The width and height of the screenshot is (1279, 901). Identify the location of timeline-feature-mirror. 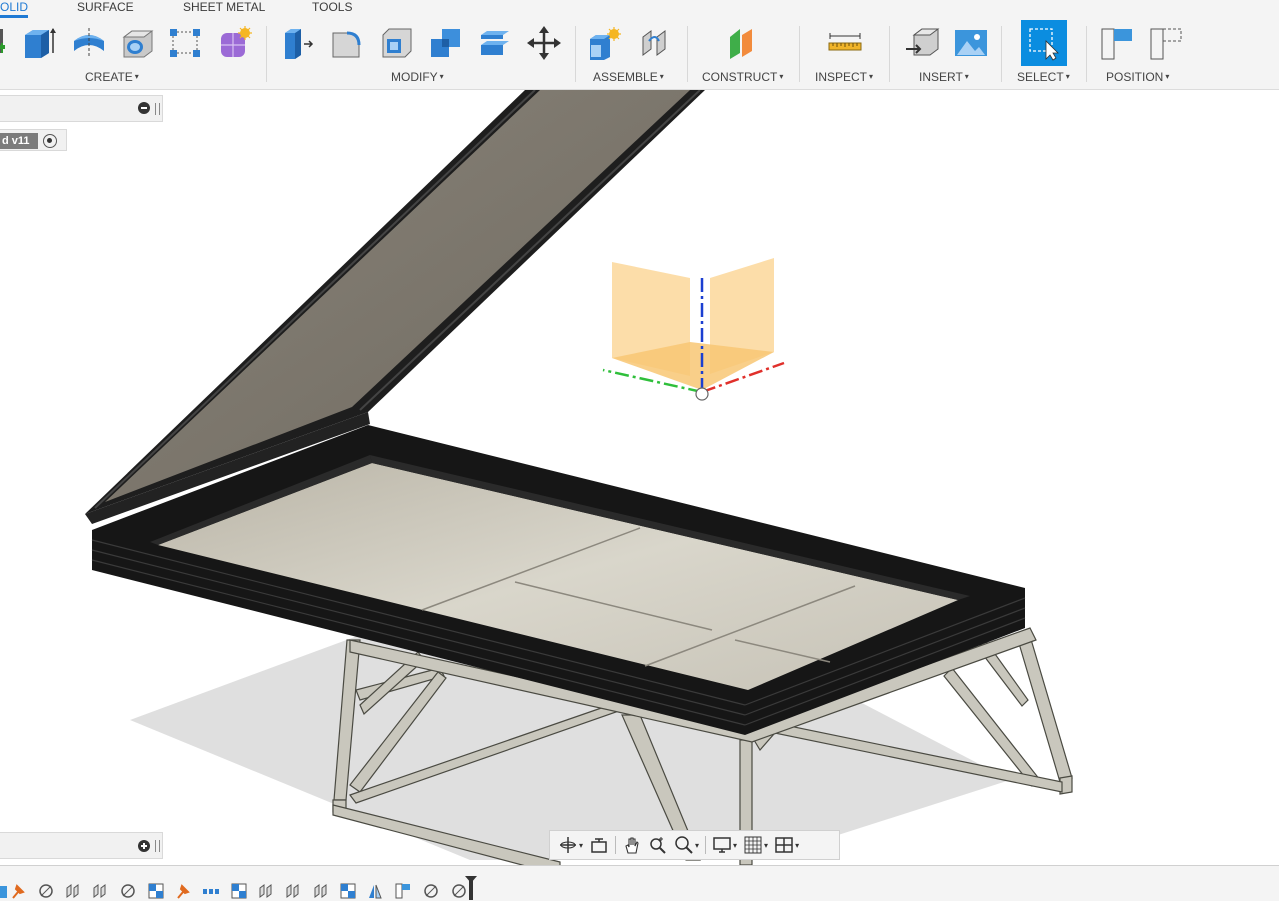
(375, 891).